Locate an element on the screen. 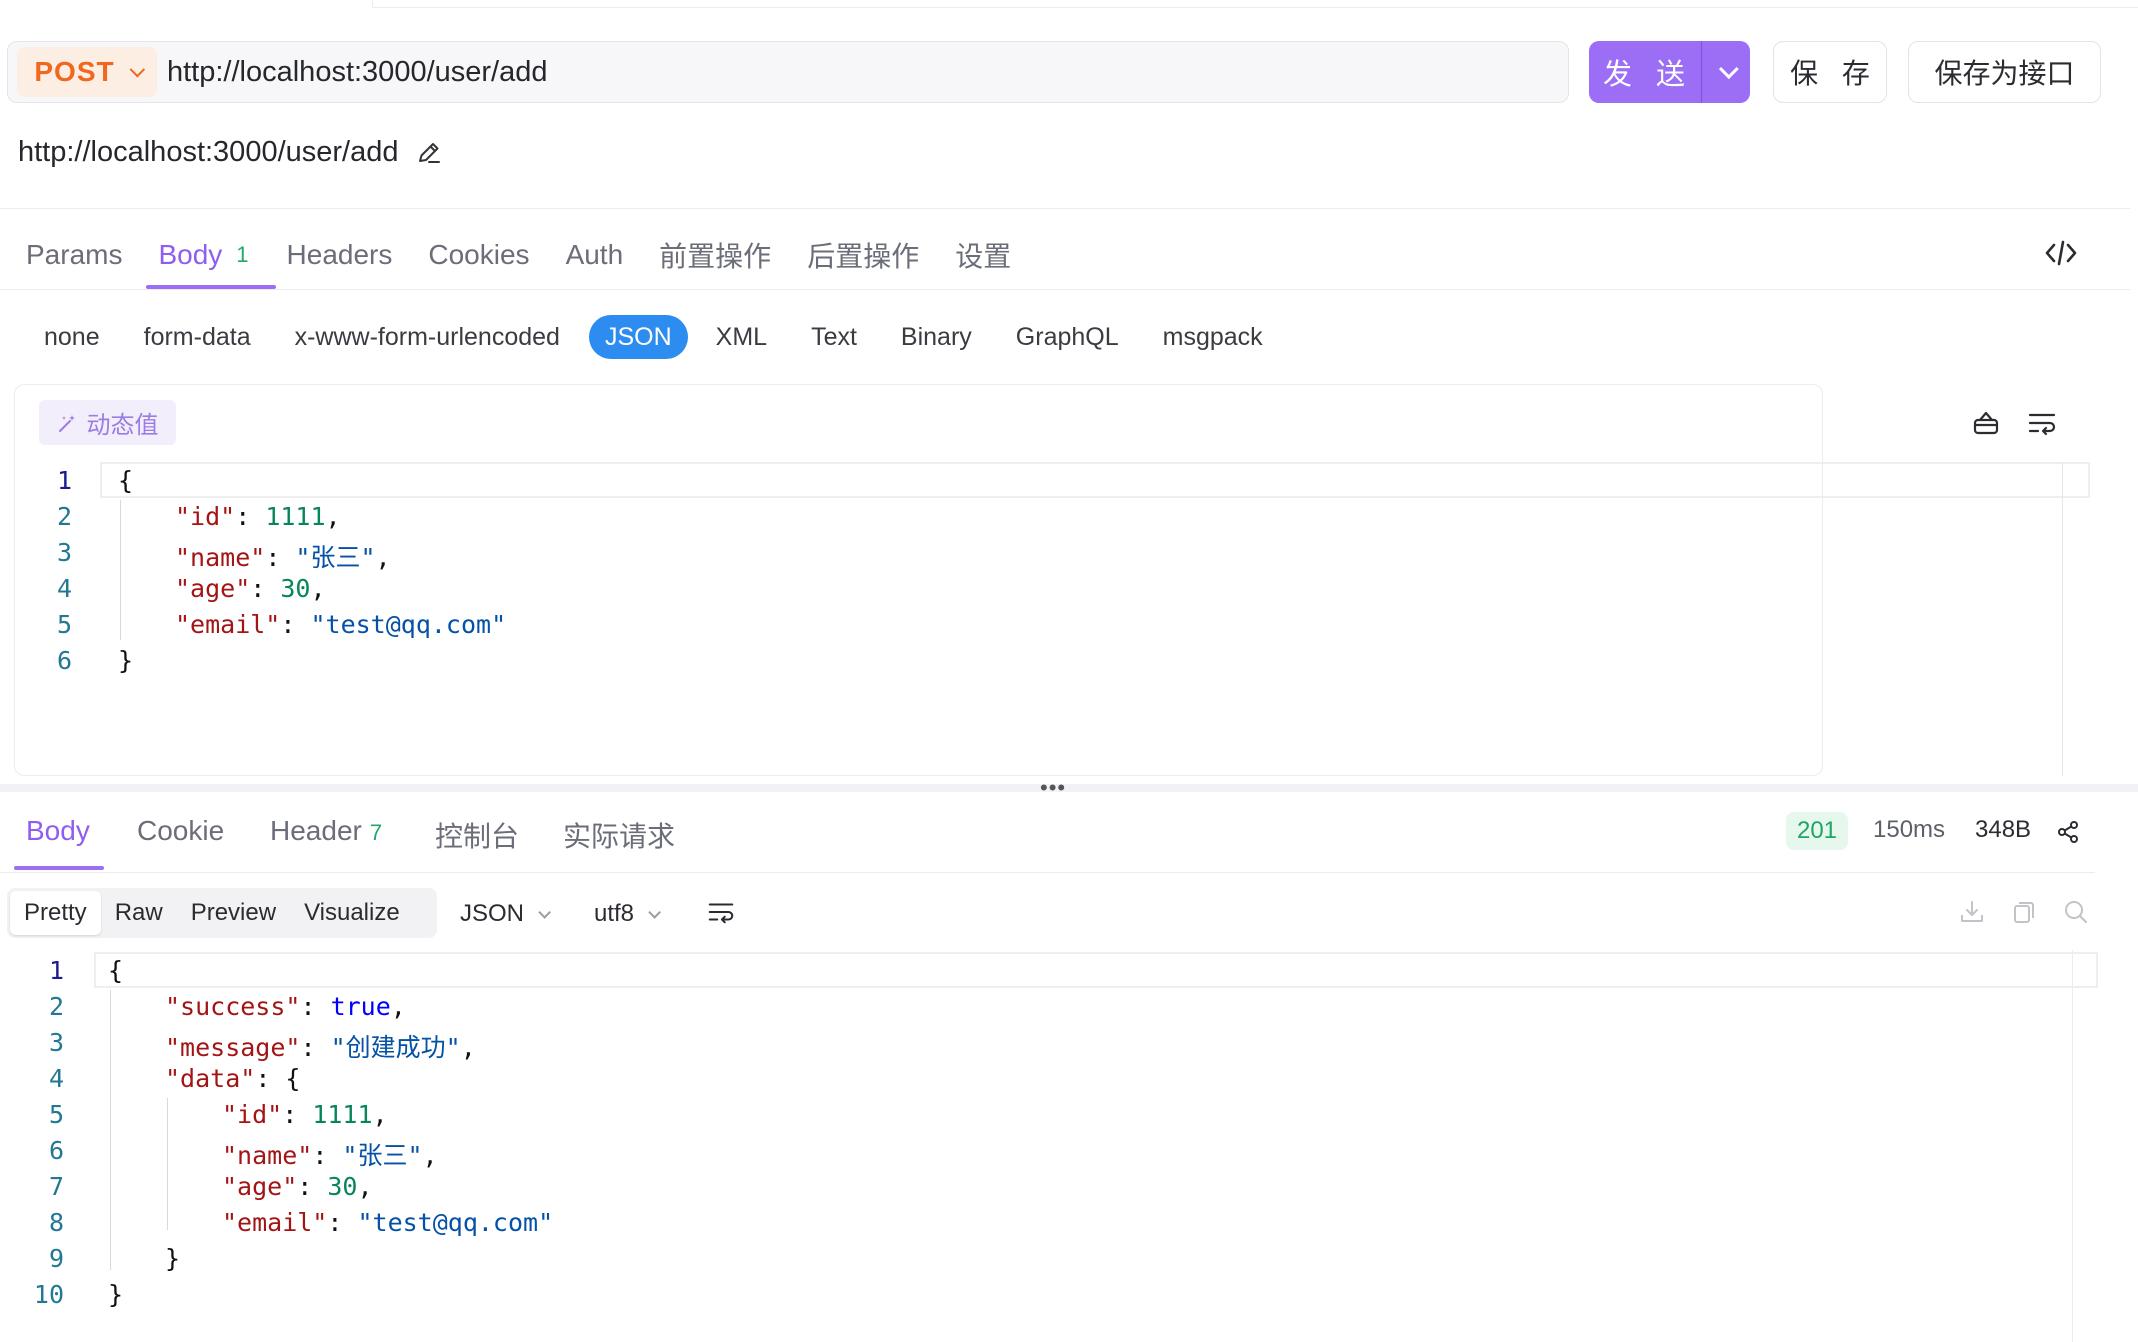 Image resolution: width=2138 pixels, height=1342 pixels. url-input: http://localhost:3000/user/add is located at coordinates (357, 72).